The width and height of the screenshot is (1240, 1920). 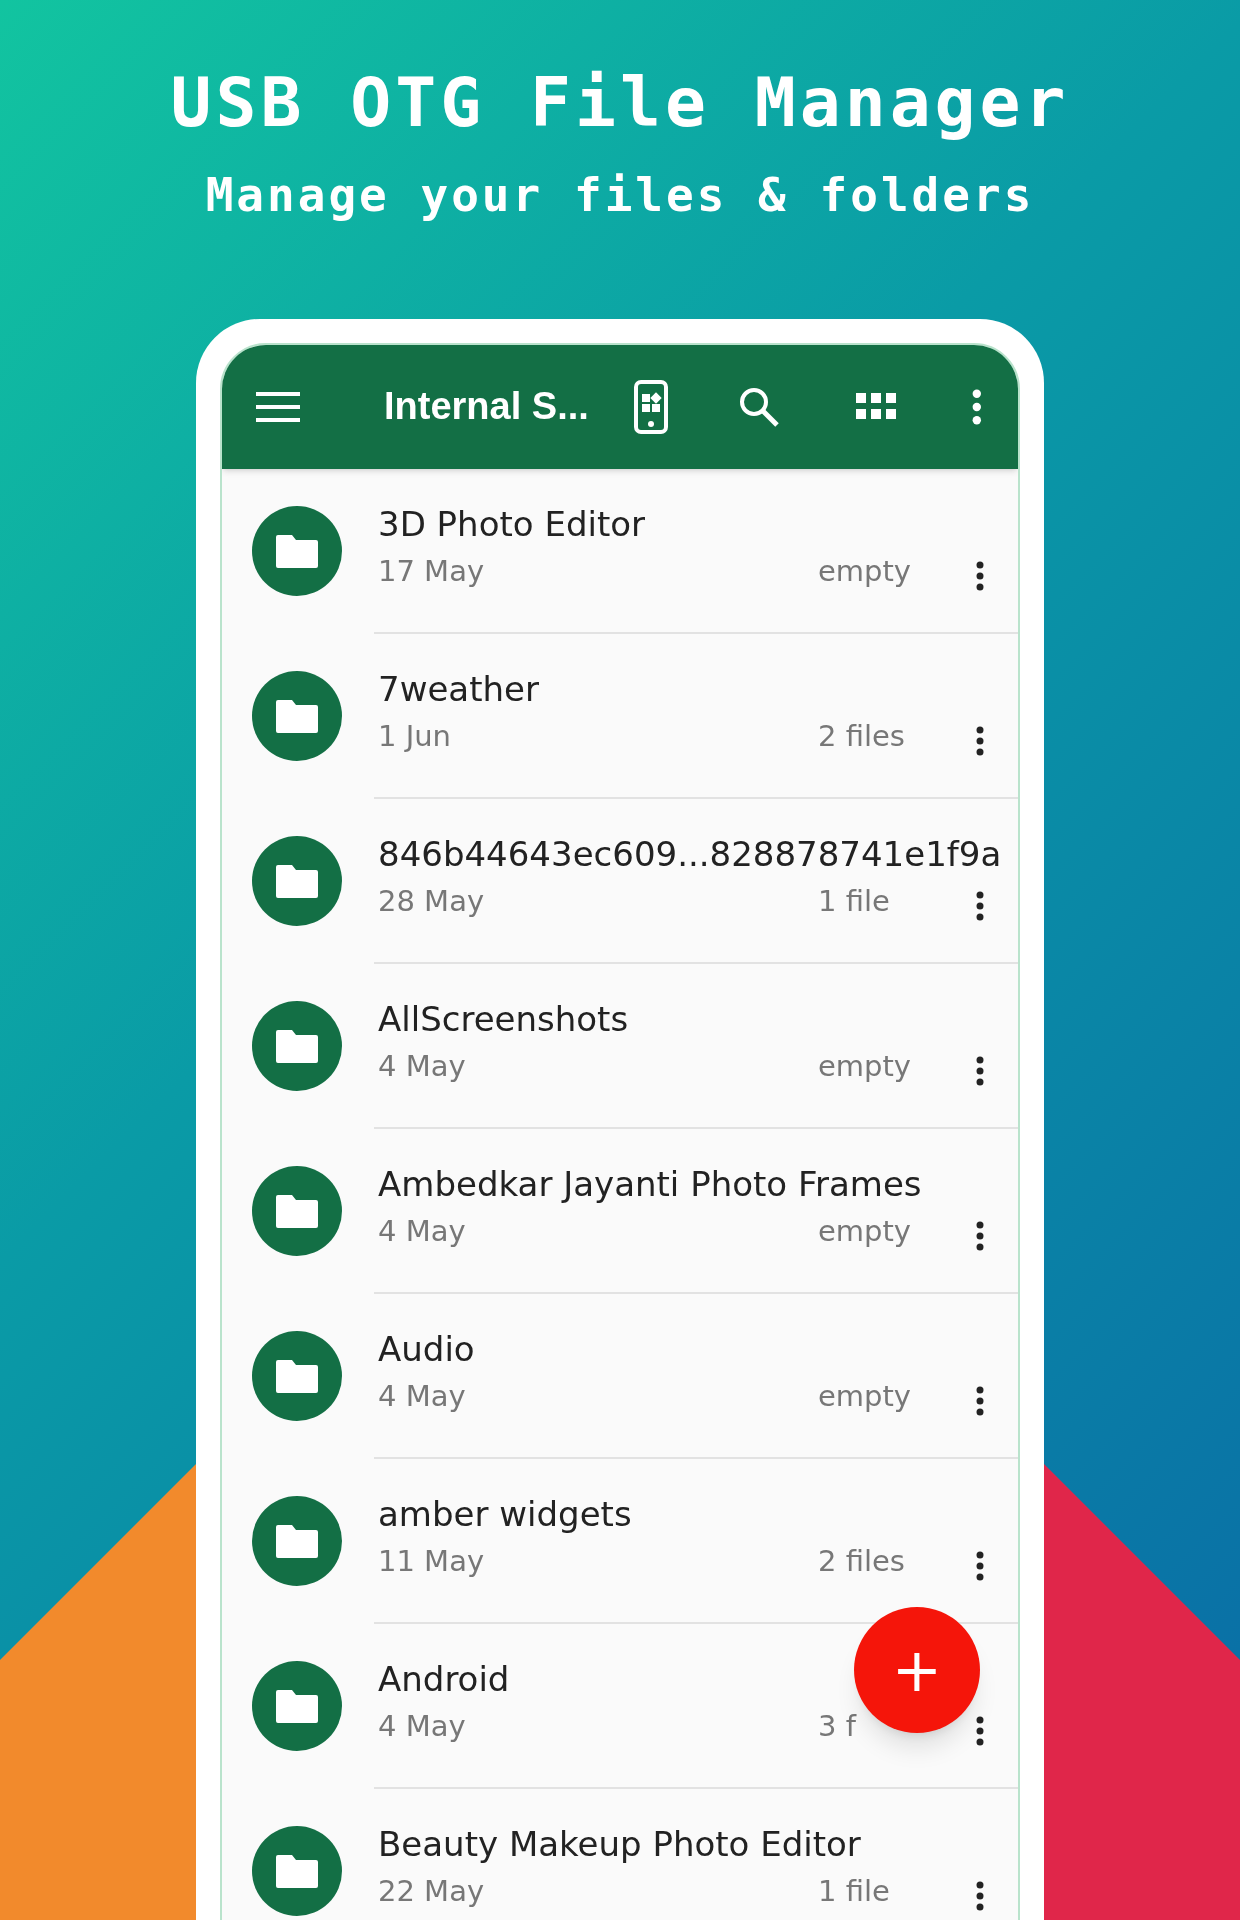 I want to click on folder-date: 1 Jun, so click(x=415, y=736).